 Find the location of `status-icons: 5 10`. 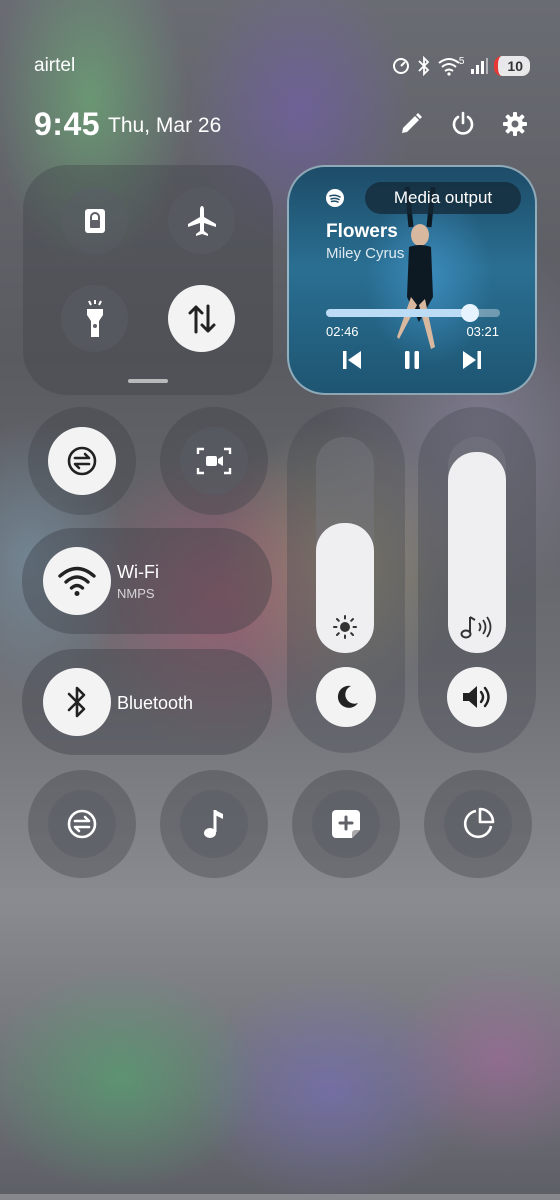

status-icons: 5 10 is located at coordinates (460, 66).